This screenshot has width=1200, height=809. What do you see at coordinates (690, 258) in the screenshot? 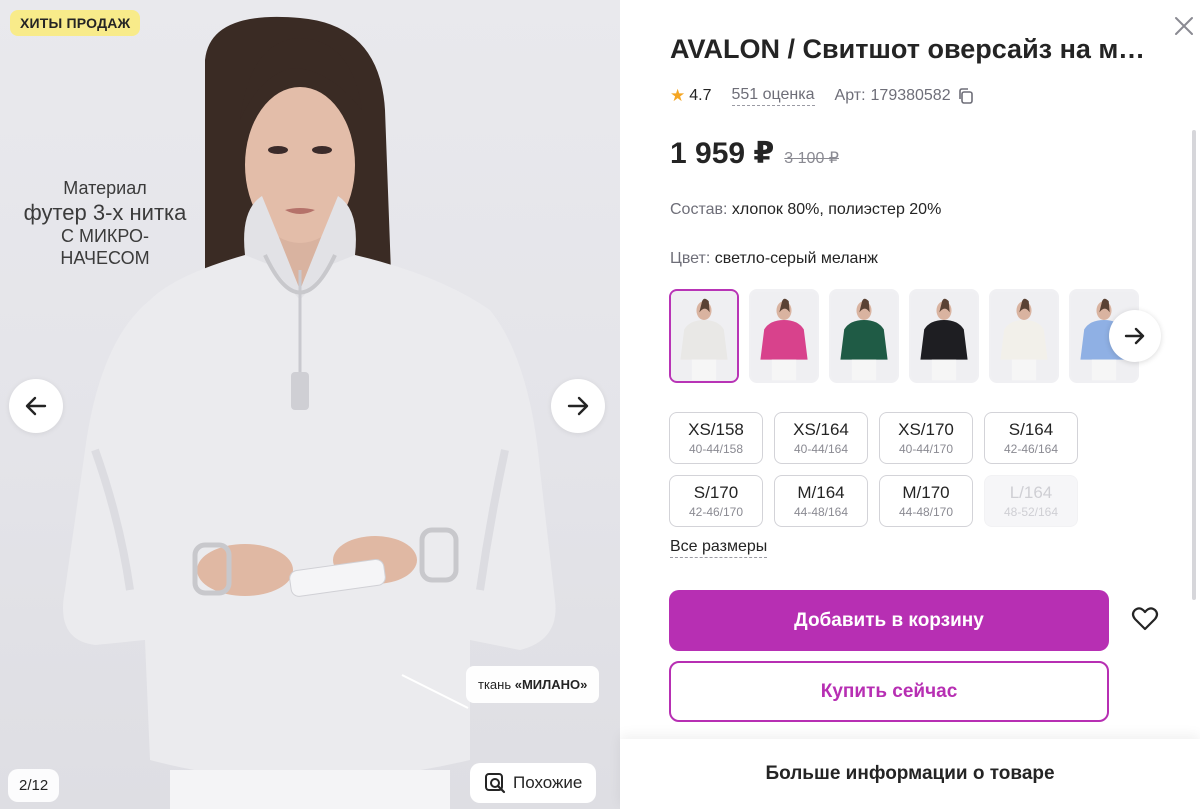
I see `color-label: Цвет:` at bounding box center [690, 258].